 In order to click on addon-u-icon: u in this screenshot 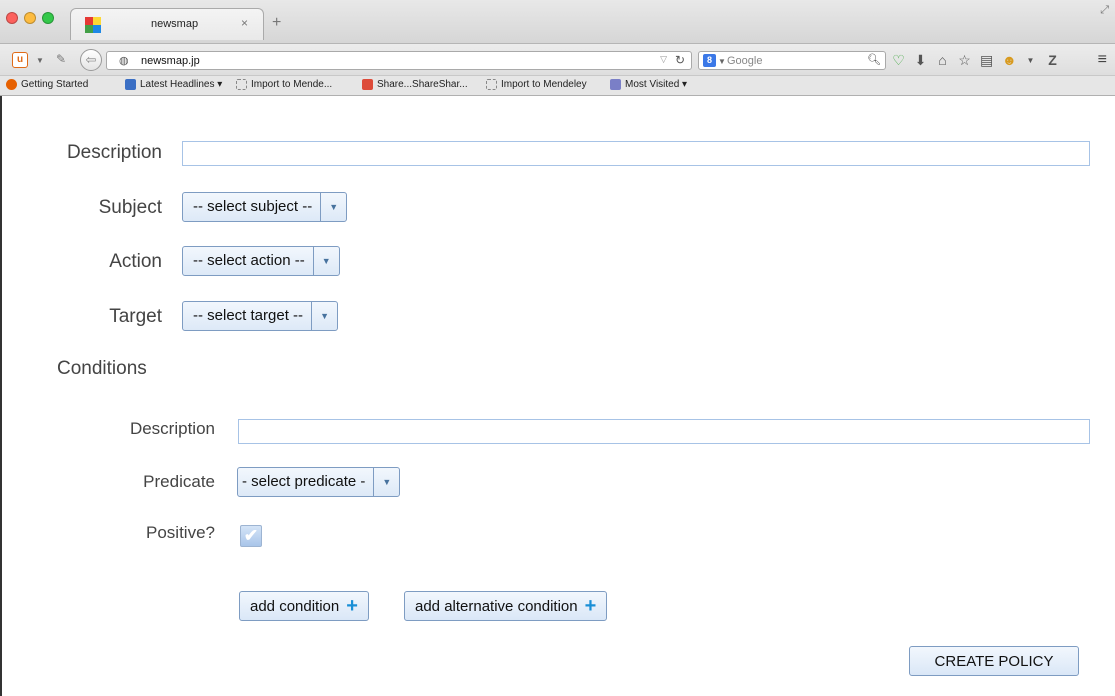, I will do `click(20, 60)`.